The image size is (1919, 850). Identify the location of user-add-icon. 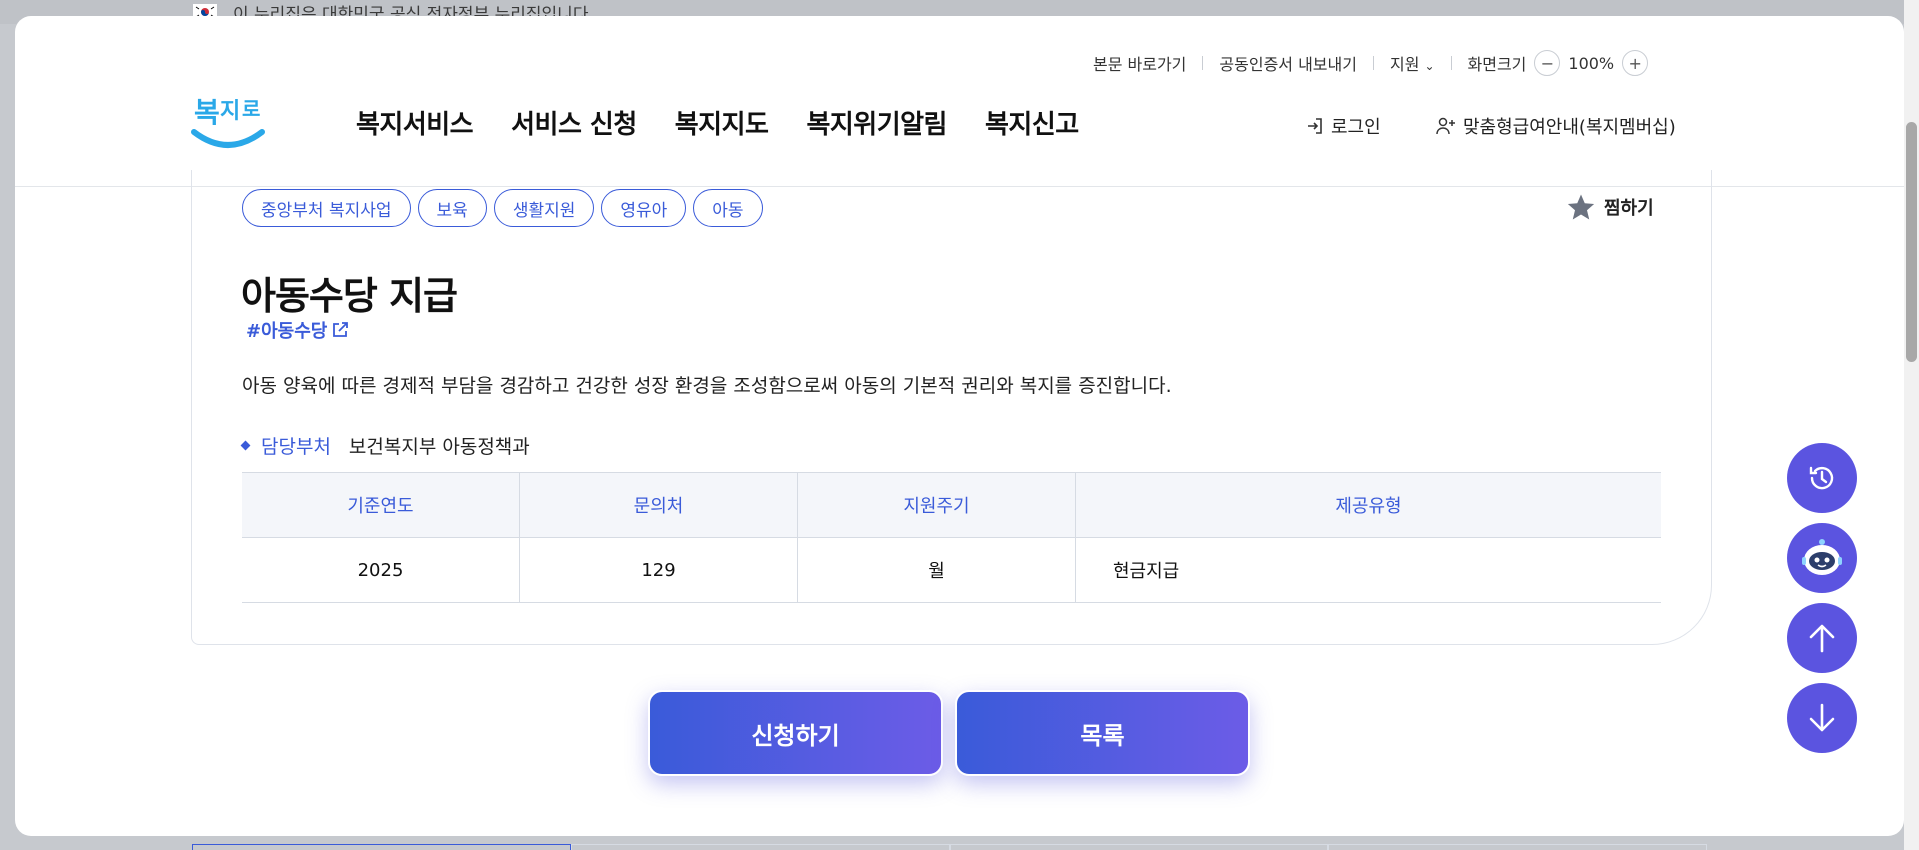
(1445, 126).